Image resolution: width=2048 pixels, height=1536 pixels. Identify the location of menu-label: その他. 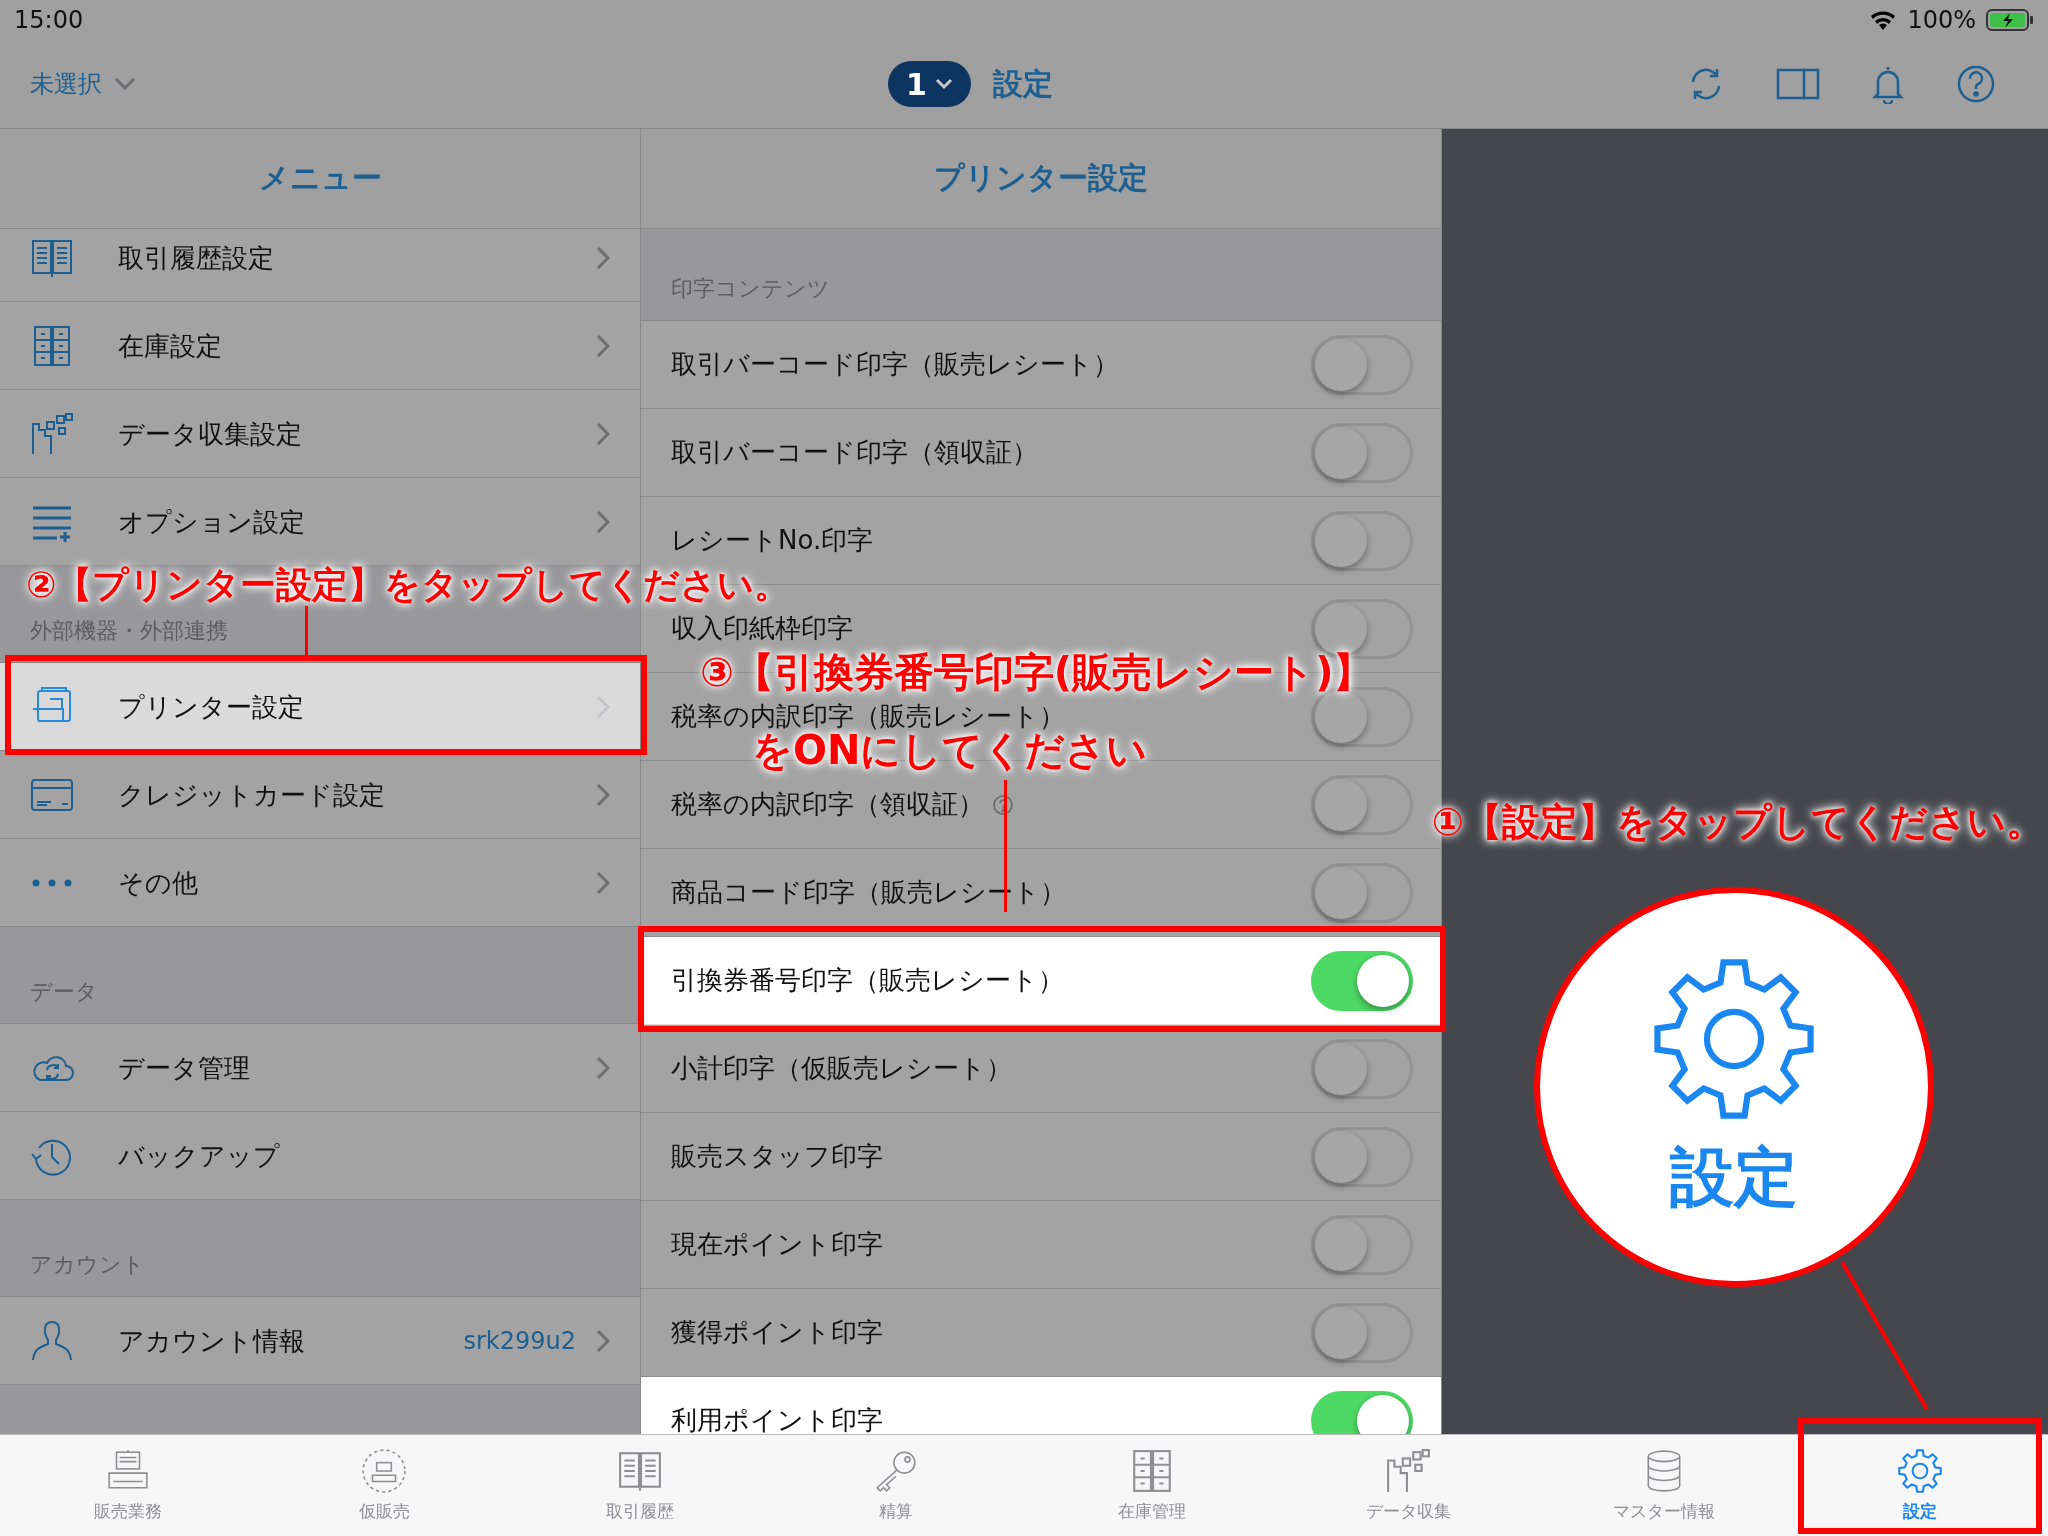
(158, 882).